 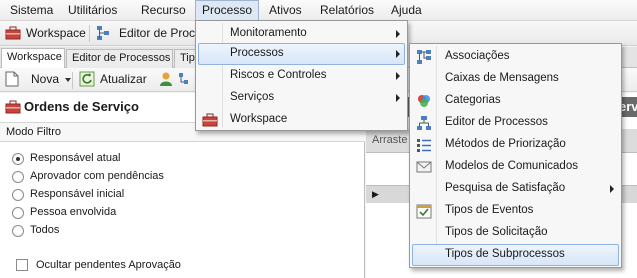 I want to click on menu-ajuda: Ajuda, so click(x=406, y=10).